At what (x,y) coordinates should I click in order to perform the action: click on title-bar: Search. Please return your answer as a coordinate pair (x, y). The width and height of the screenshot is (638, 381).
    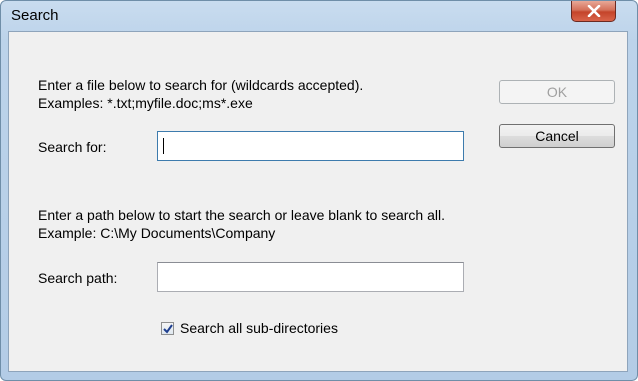
    Looking at the image, I should click on (319, 16).